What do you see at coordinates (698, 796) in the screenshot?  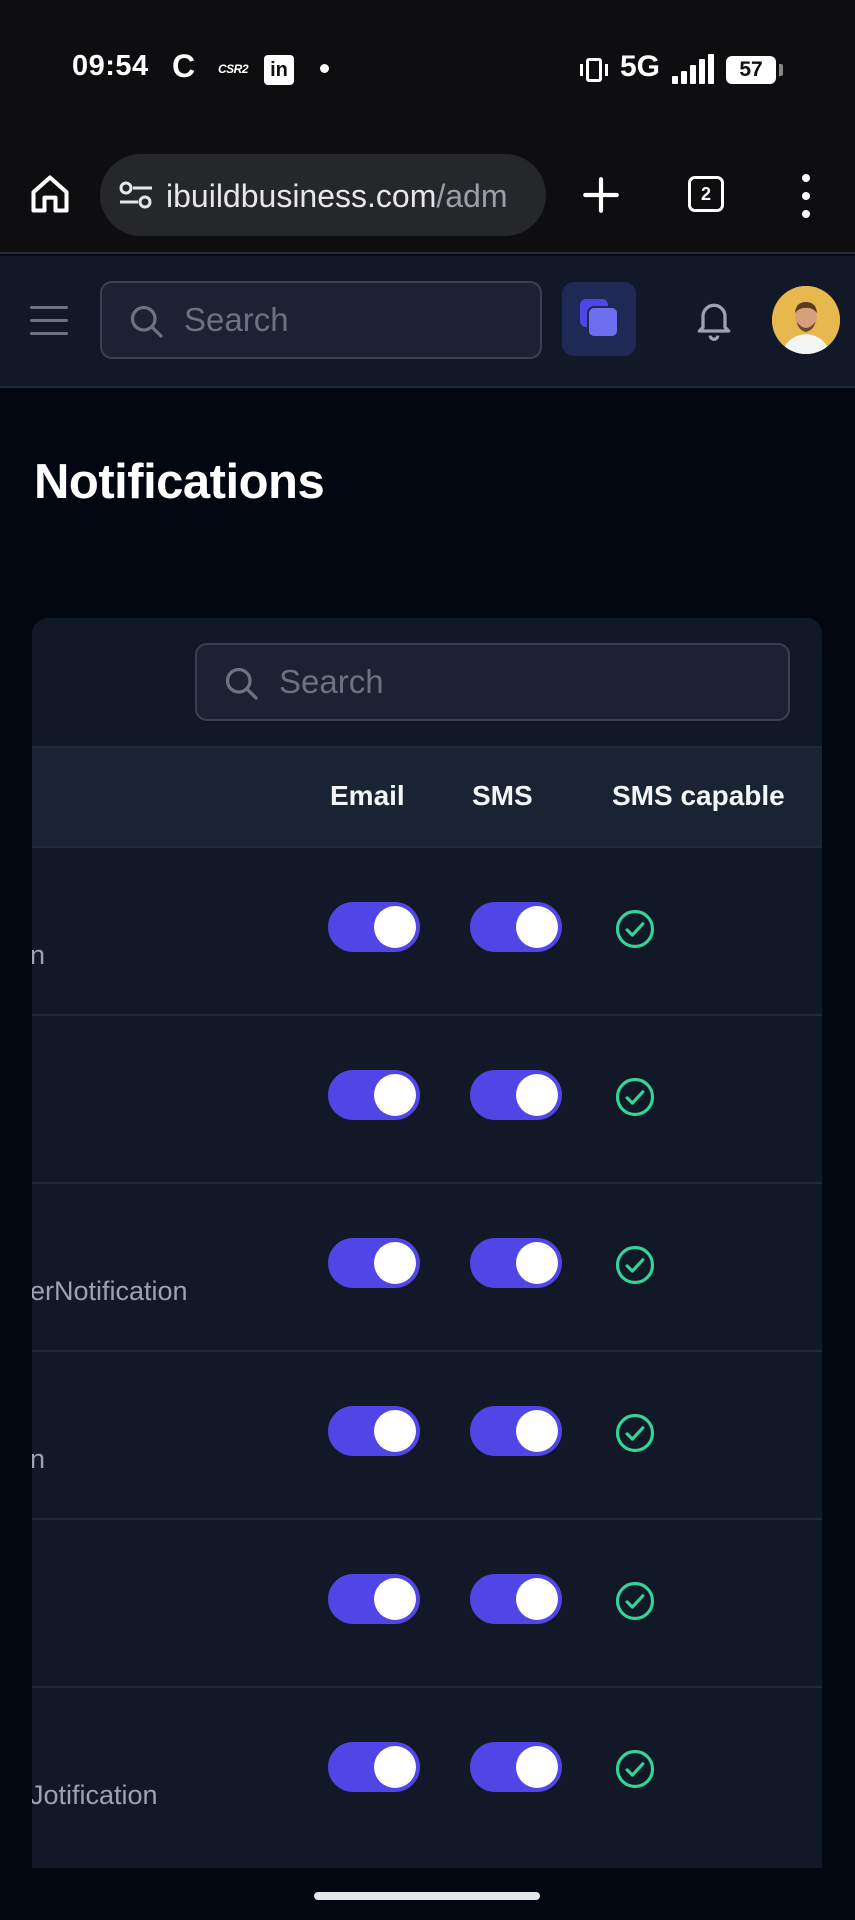 I see `column-header-sms-capable: SMS capable` at bounding box center [698, 796].